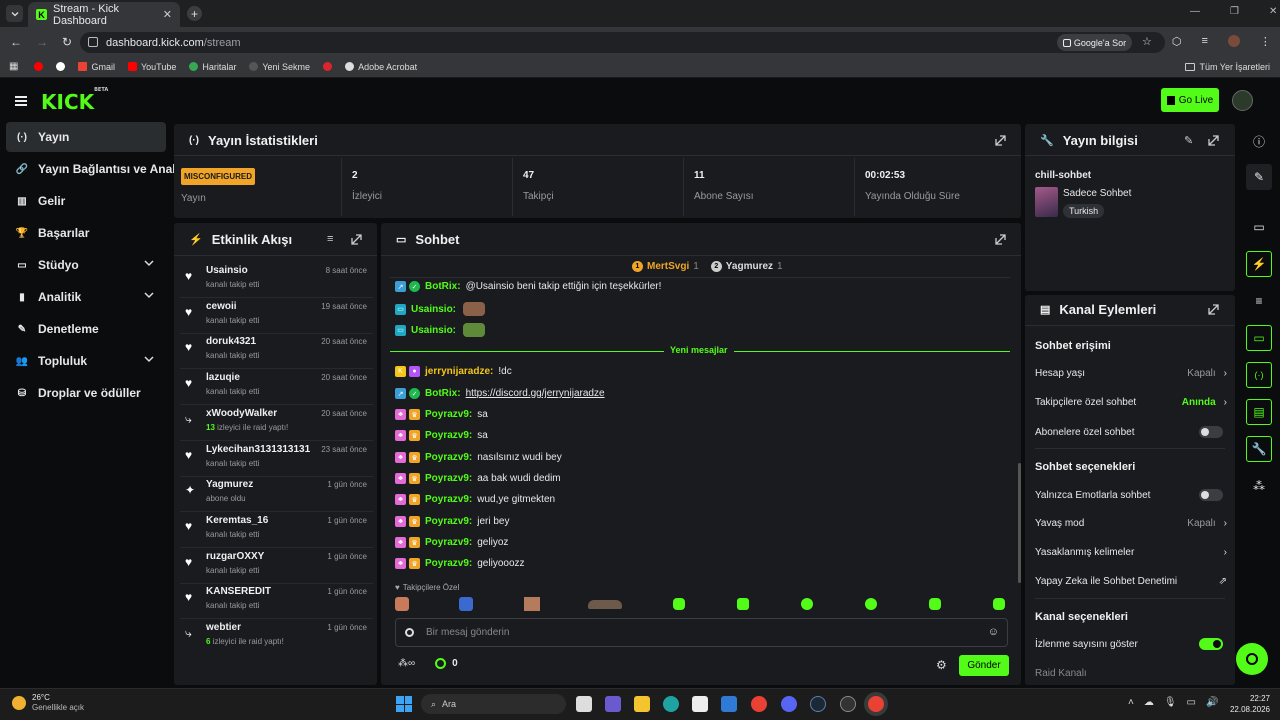 The width and height of the screenshot is (1280, 720). I want to click on chrome-icon, so click(759, 704).